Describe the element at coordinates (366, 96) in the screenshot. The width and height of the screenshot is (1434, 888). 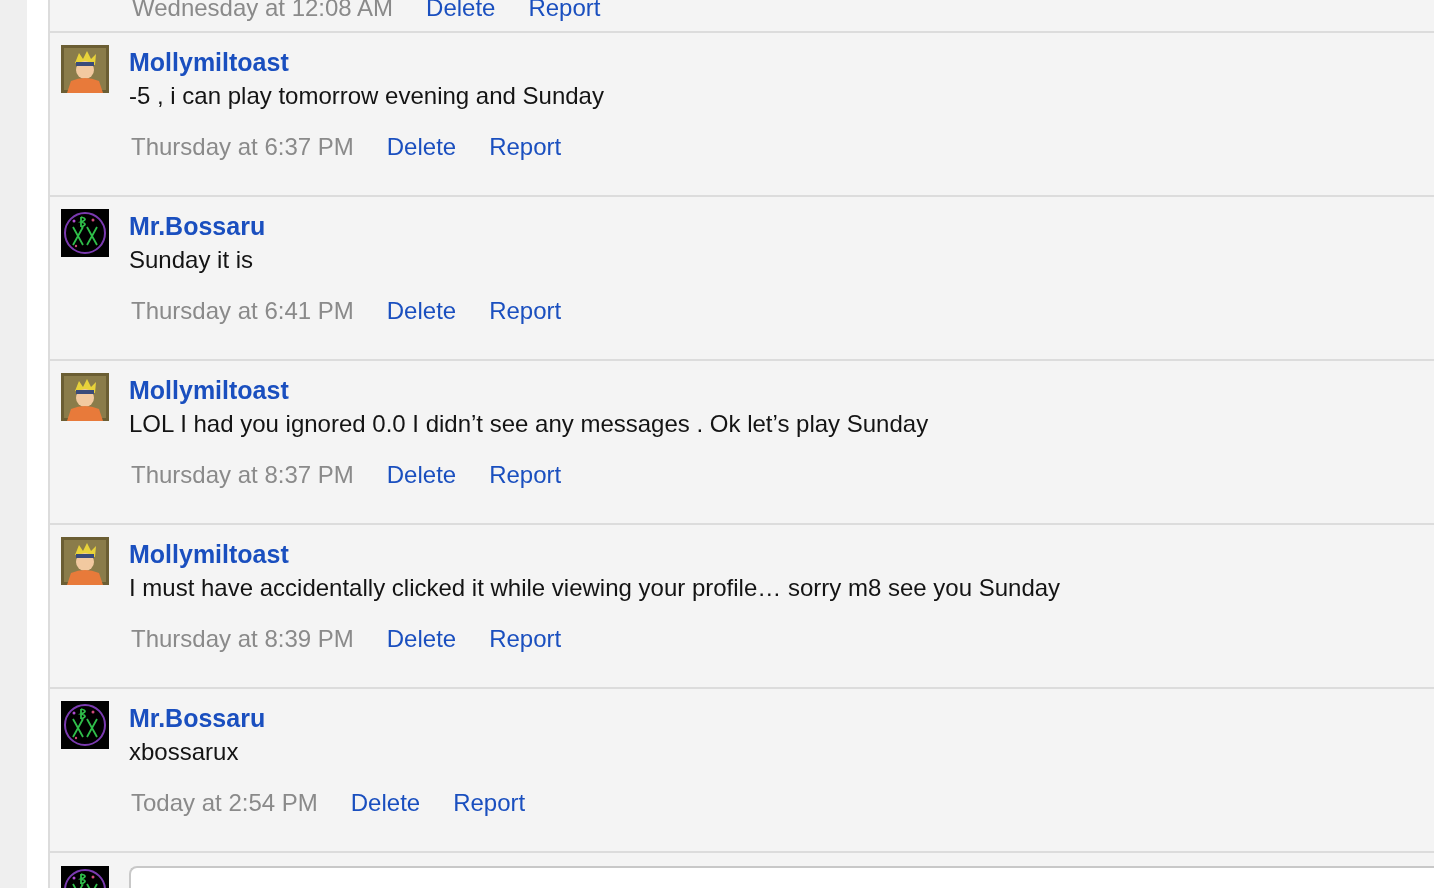
I see `message-text: -5 , i can play tomorrow evening and Sunday` at that location.